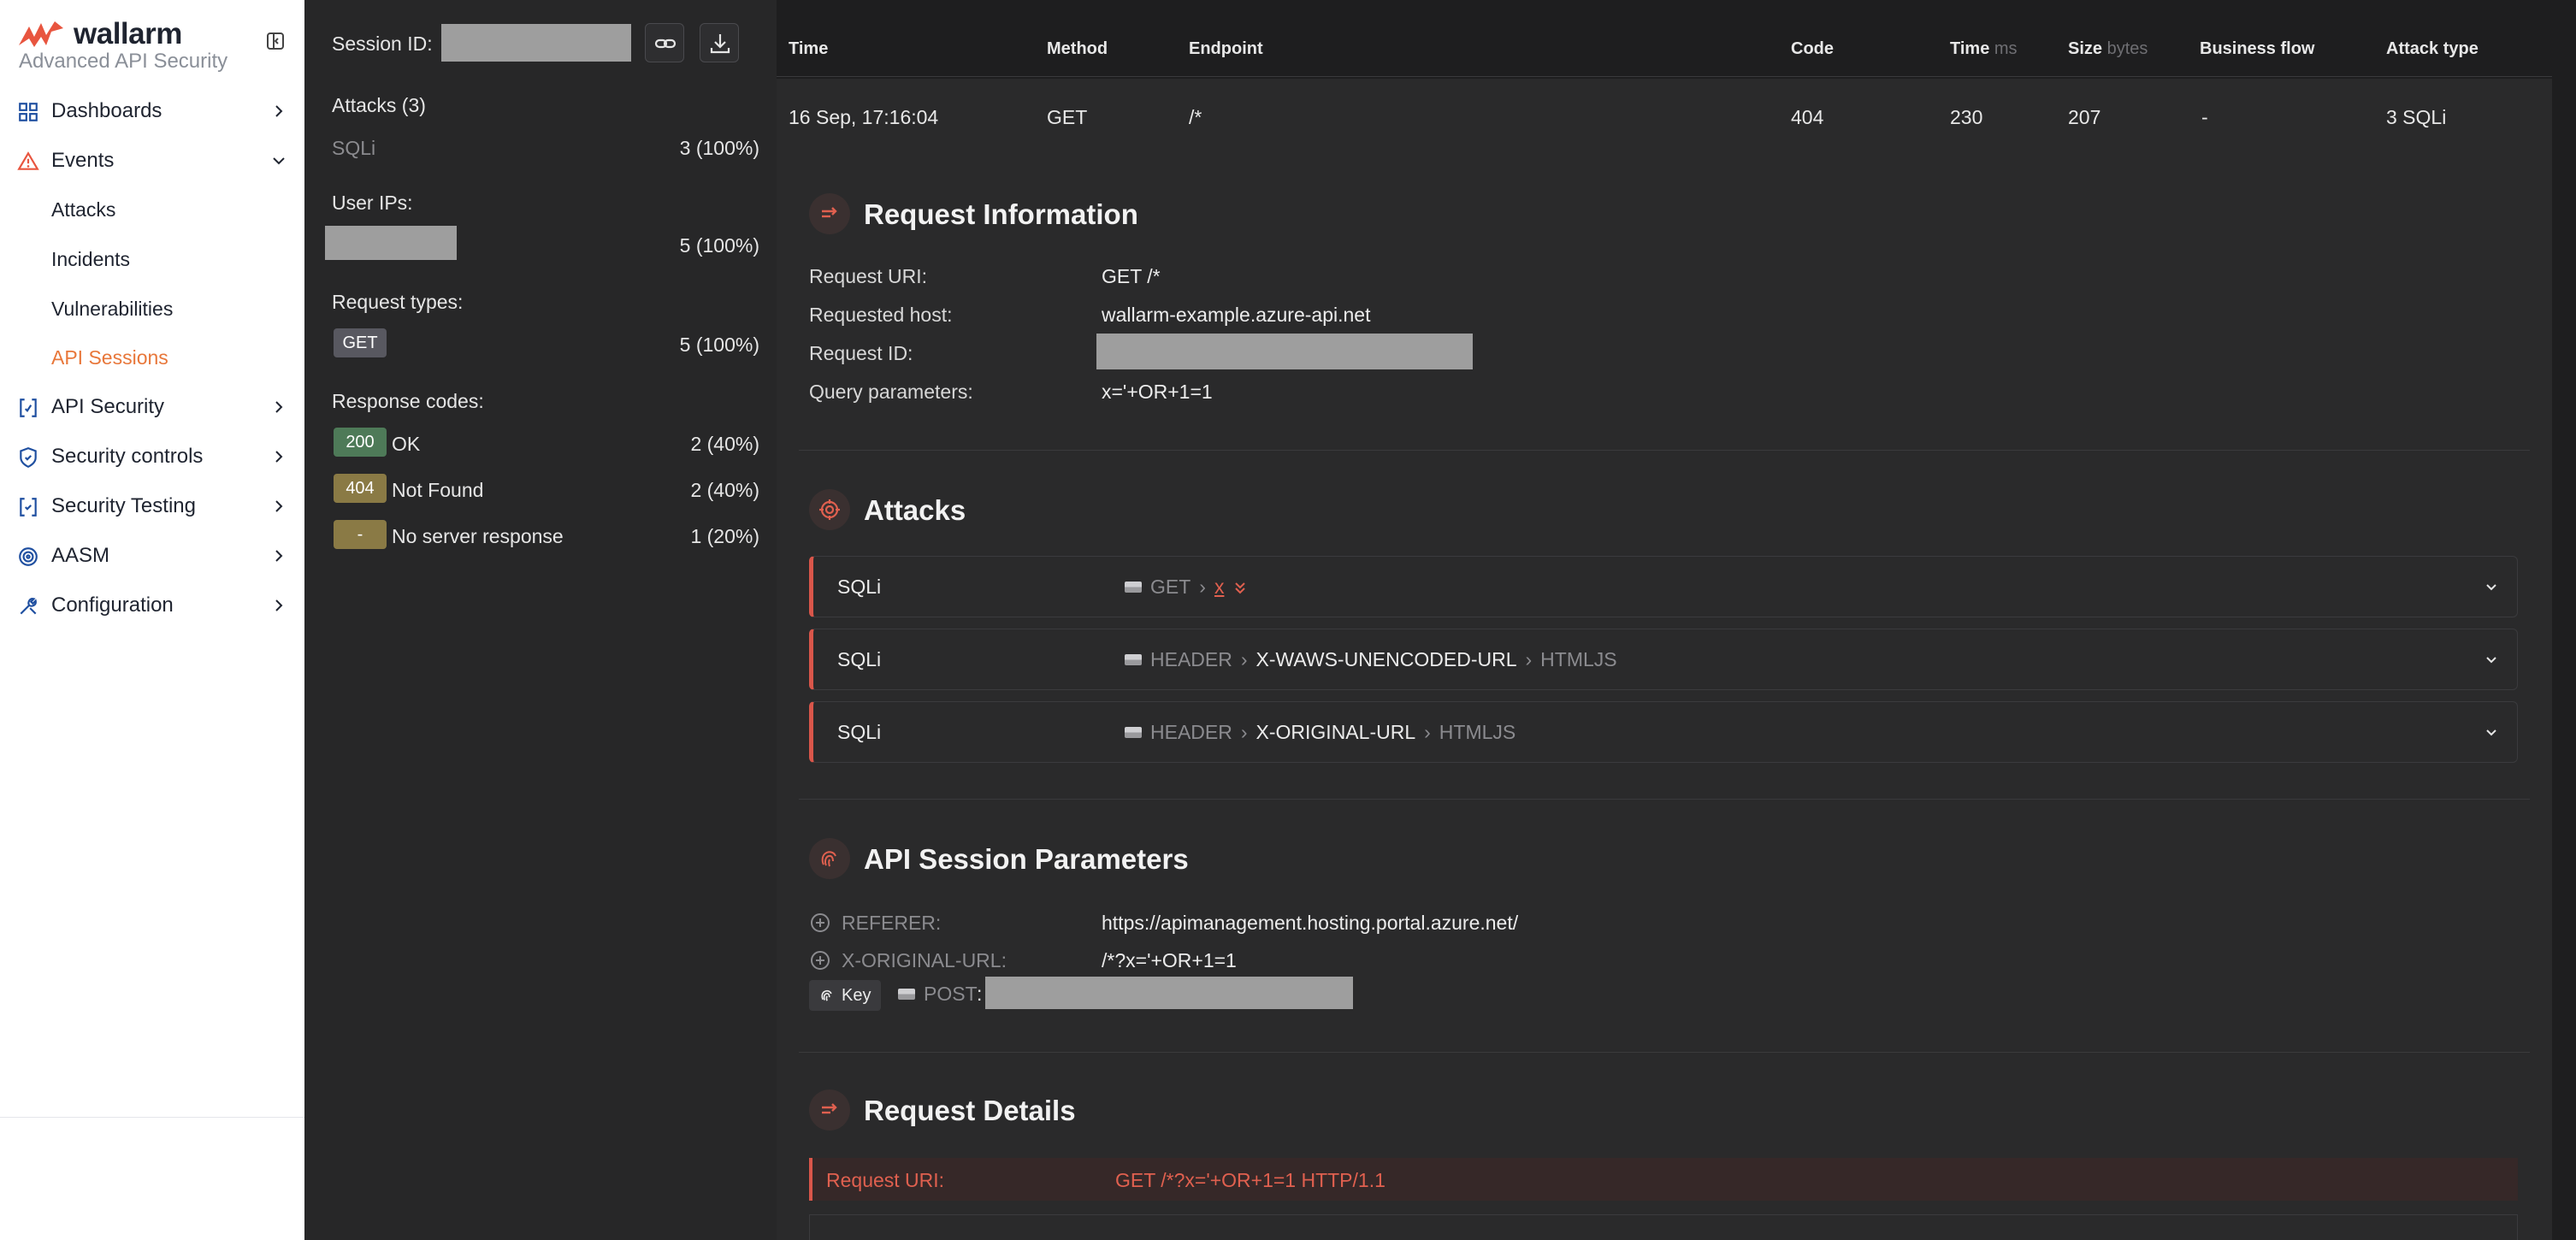  Describe the element at coordinates (83, 210) in the screenshot. I see `sidebar-subitem-attacks: Attacks` at that location.